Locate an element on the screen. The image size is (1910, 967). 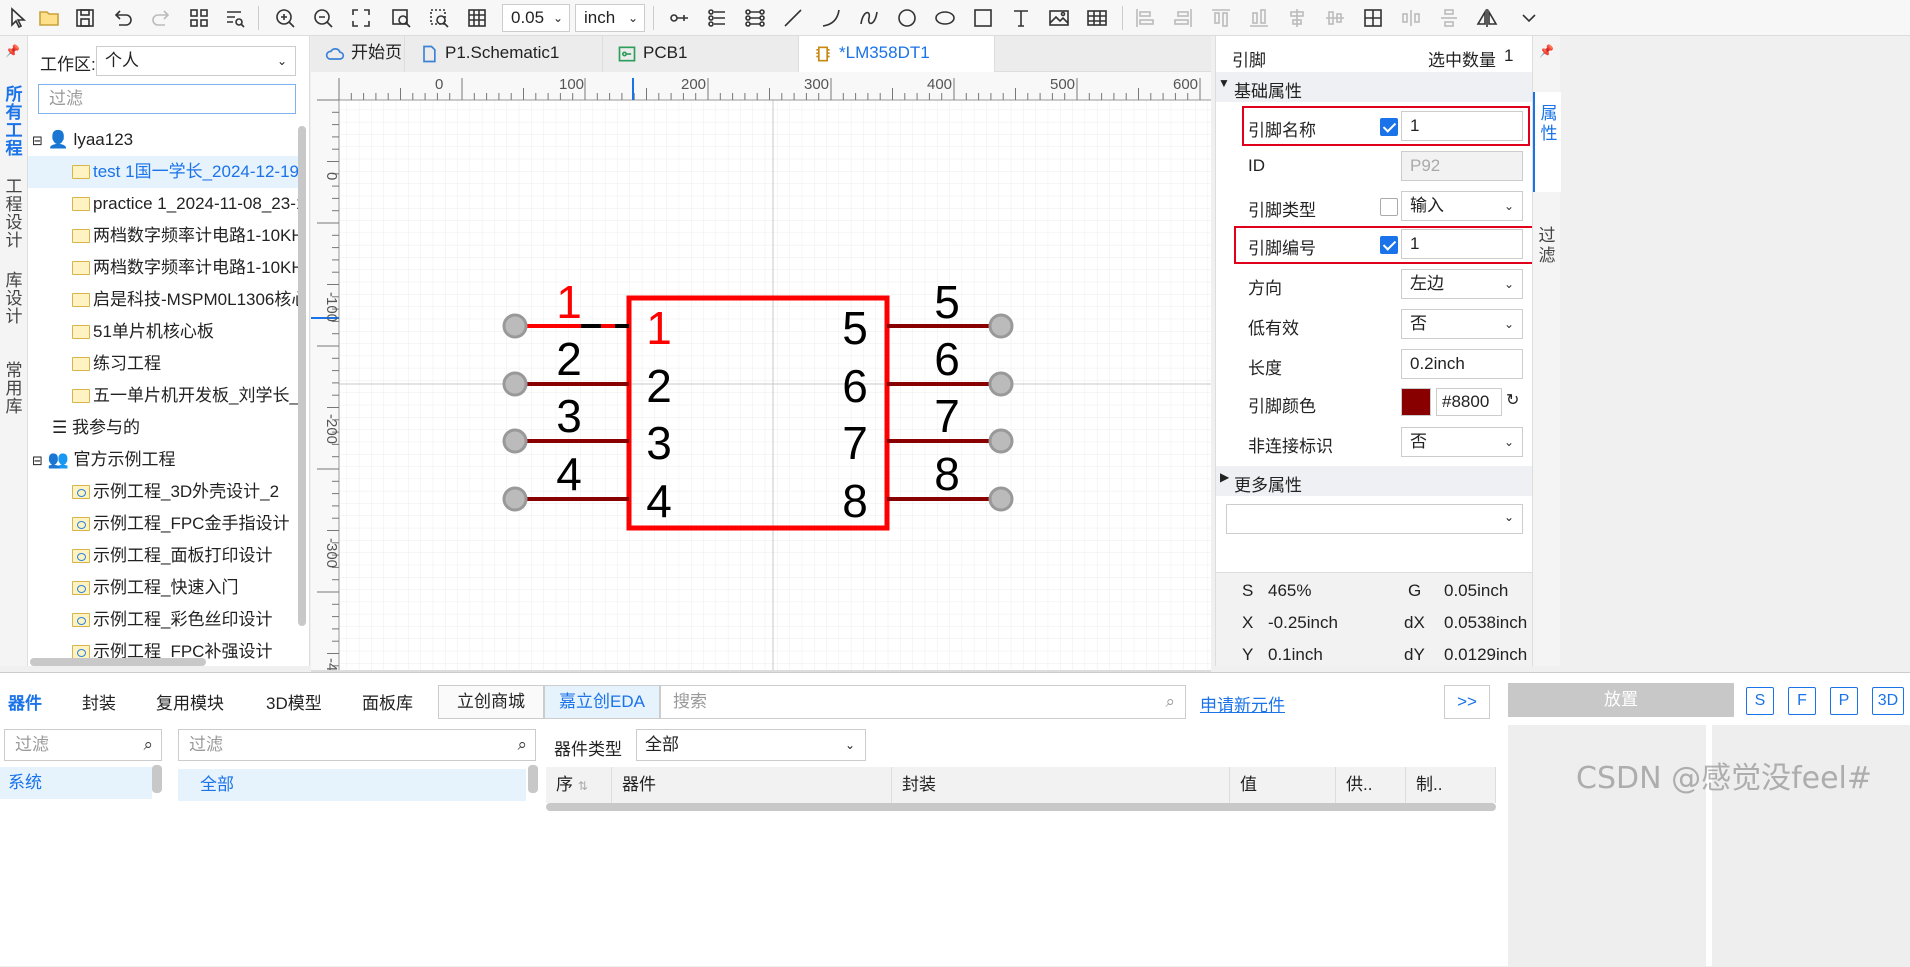
pin-color-swatch is located at coordinates (1416, 402).